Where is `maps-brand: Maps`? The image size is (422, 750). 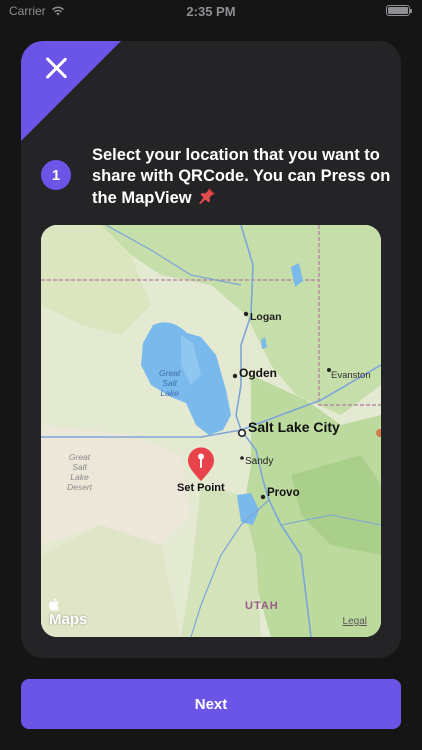 maps-brand: Maps is located at coordinates (68, 613).